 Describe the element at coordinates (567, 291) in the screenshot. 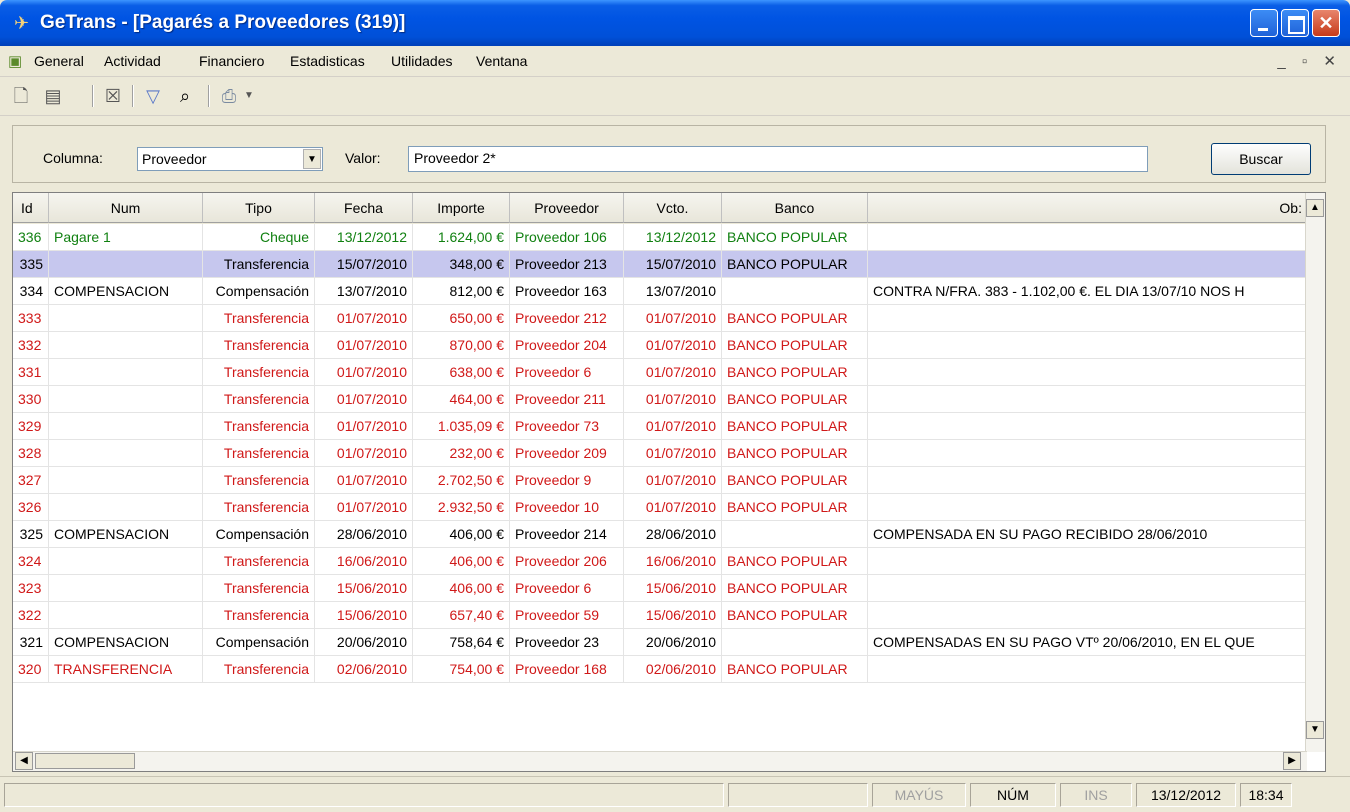

I see `cell-proveedor: Proveedor 163` at that location.